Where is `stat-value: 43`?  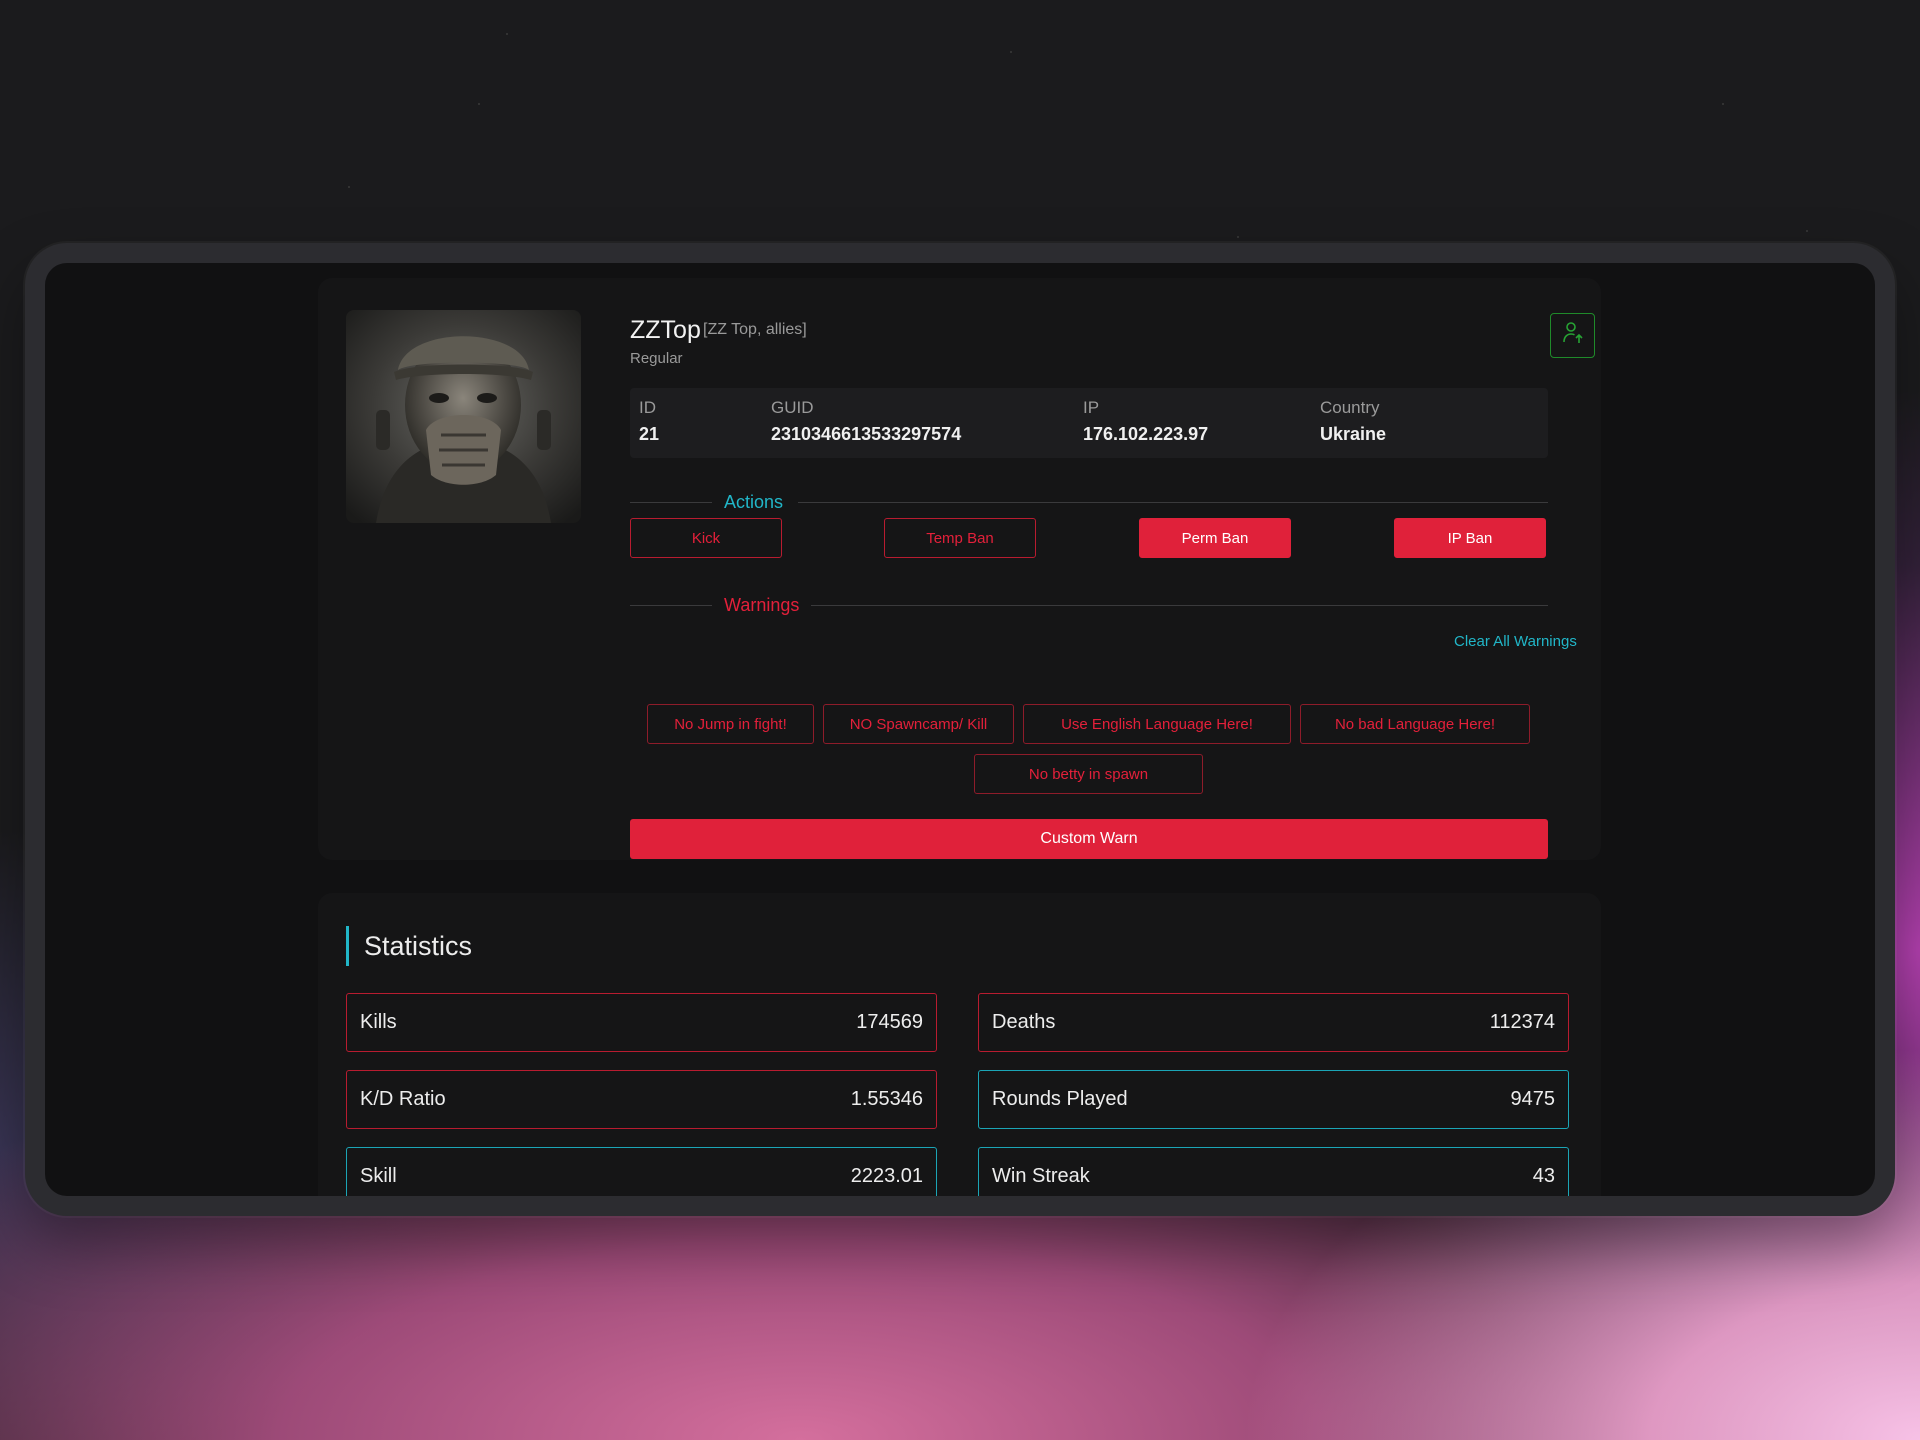 stat-value: 43 is located at coordinates (1543, 1176).